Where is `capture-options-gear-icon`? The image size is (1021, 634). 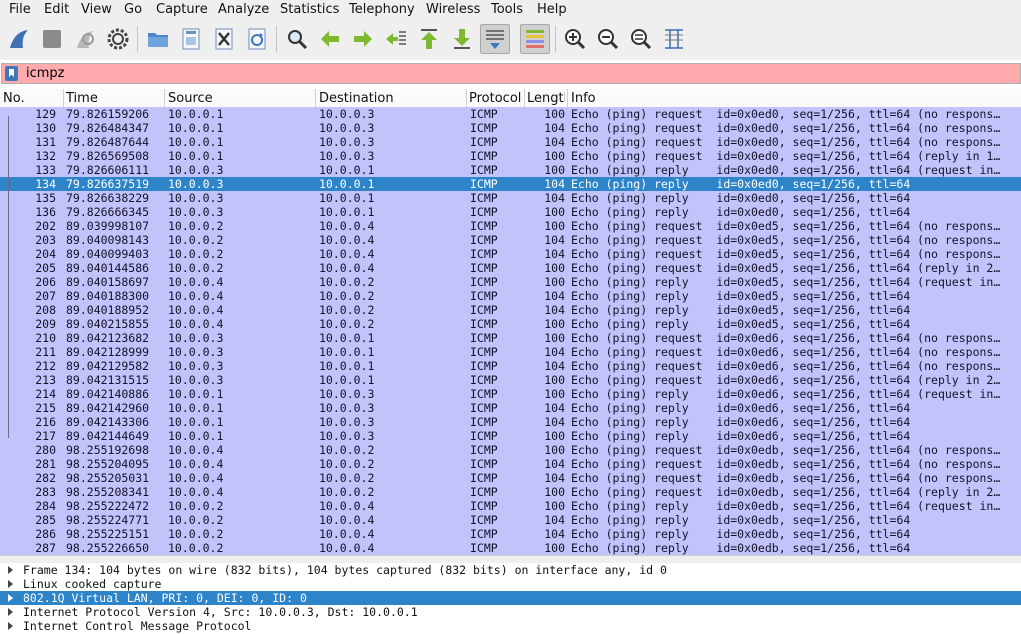 capture-options-gear-icon is located at coordinates (118, 39).